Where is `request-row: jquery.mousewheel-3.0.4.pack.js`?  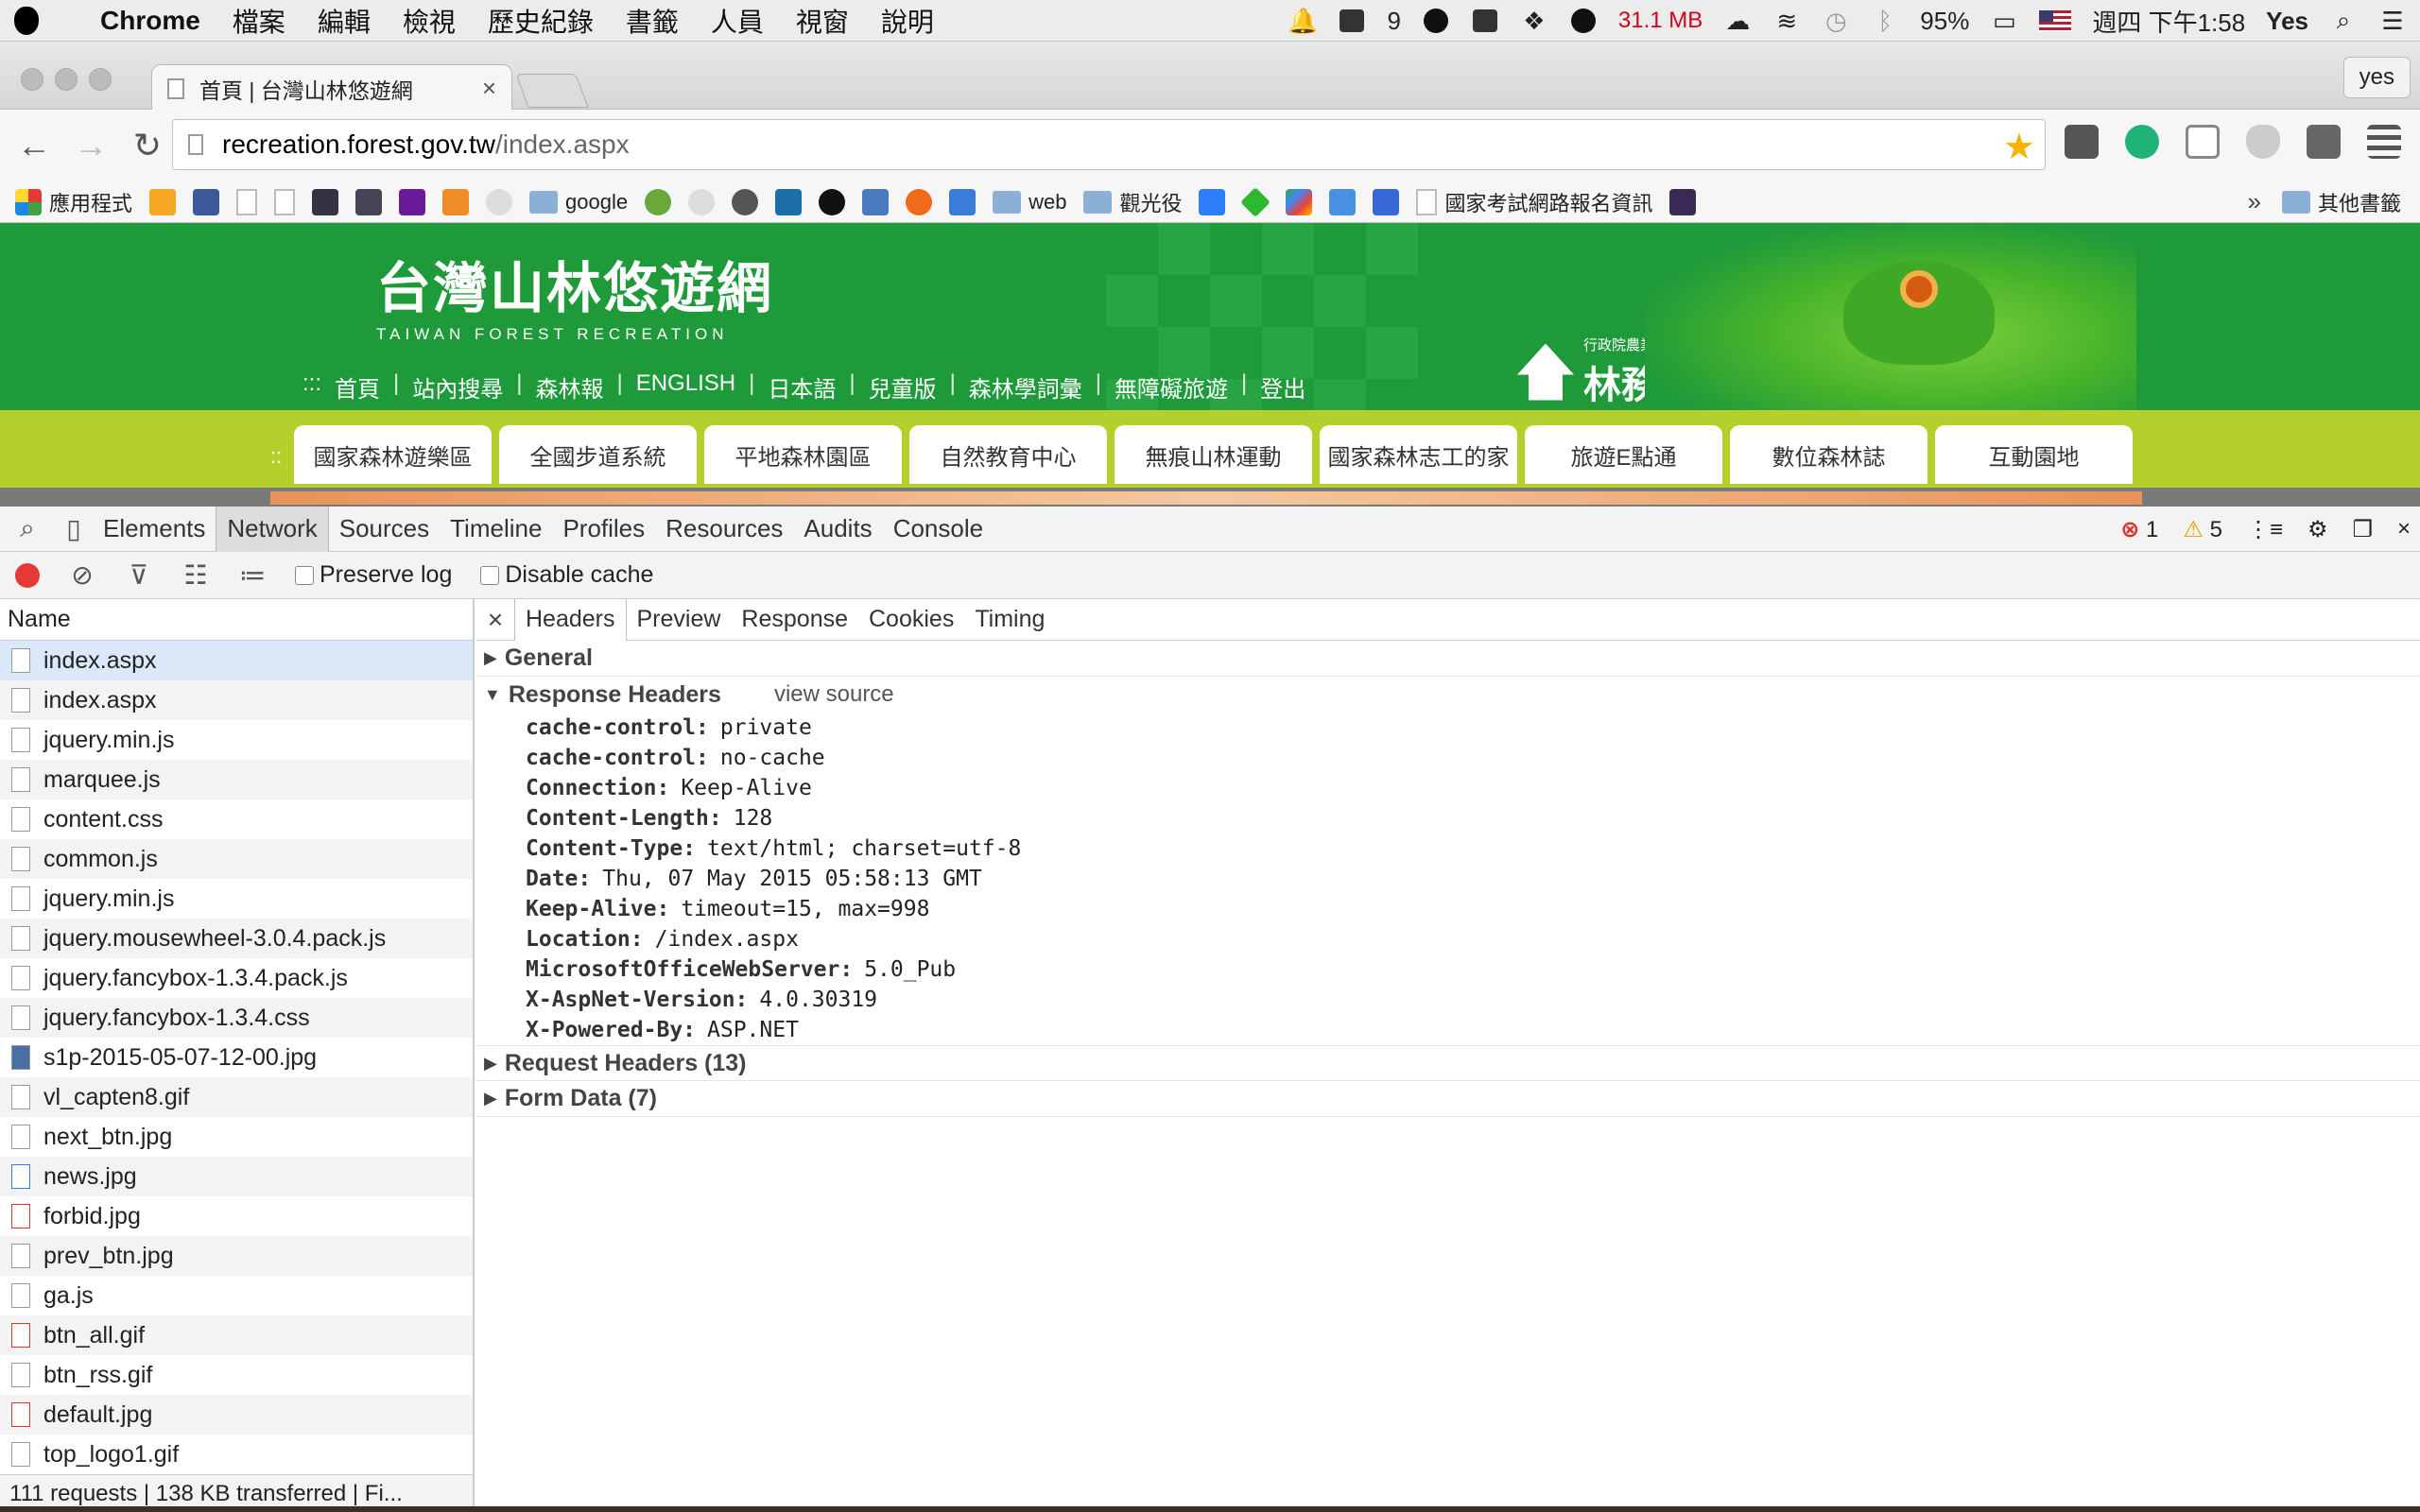
request-row: jquery.mousewheel-3.0.4.pack.js is located at coordinates (236, 938).